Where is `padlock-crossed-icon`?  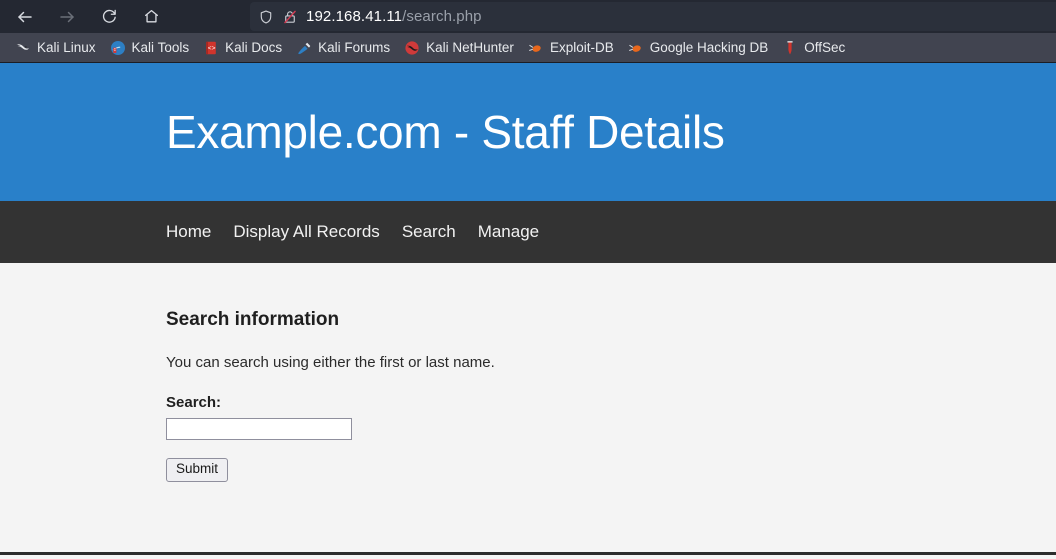 padlock-crossed-icon is located at coordinates (290, 17).